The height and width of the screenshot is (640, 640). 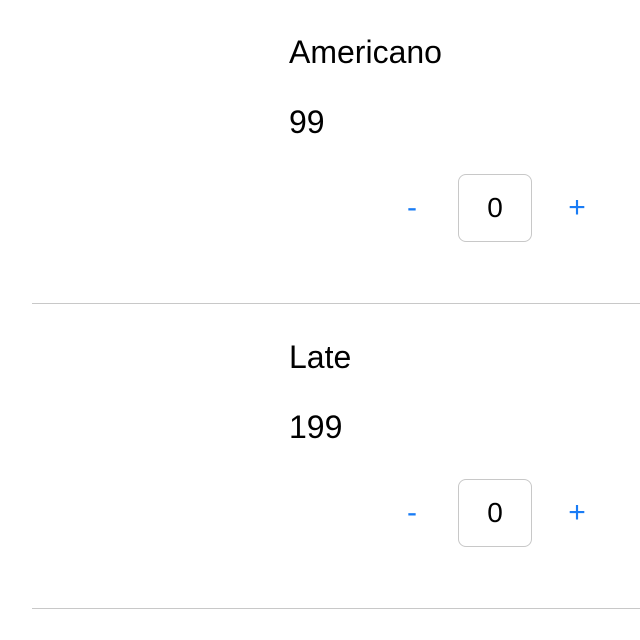 I want to click on product-name: Americano, so click(x=365, y=52).